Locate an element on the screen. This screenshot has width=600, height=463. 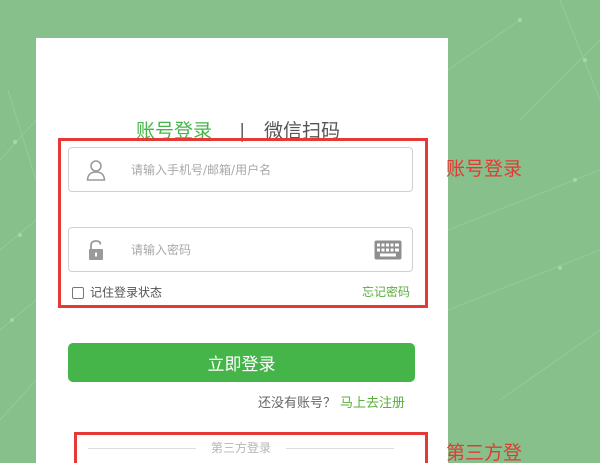
login-button: 立即登录 is located at coordinates (241, 362).